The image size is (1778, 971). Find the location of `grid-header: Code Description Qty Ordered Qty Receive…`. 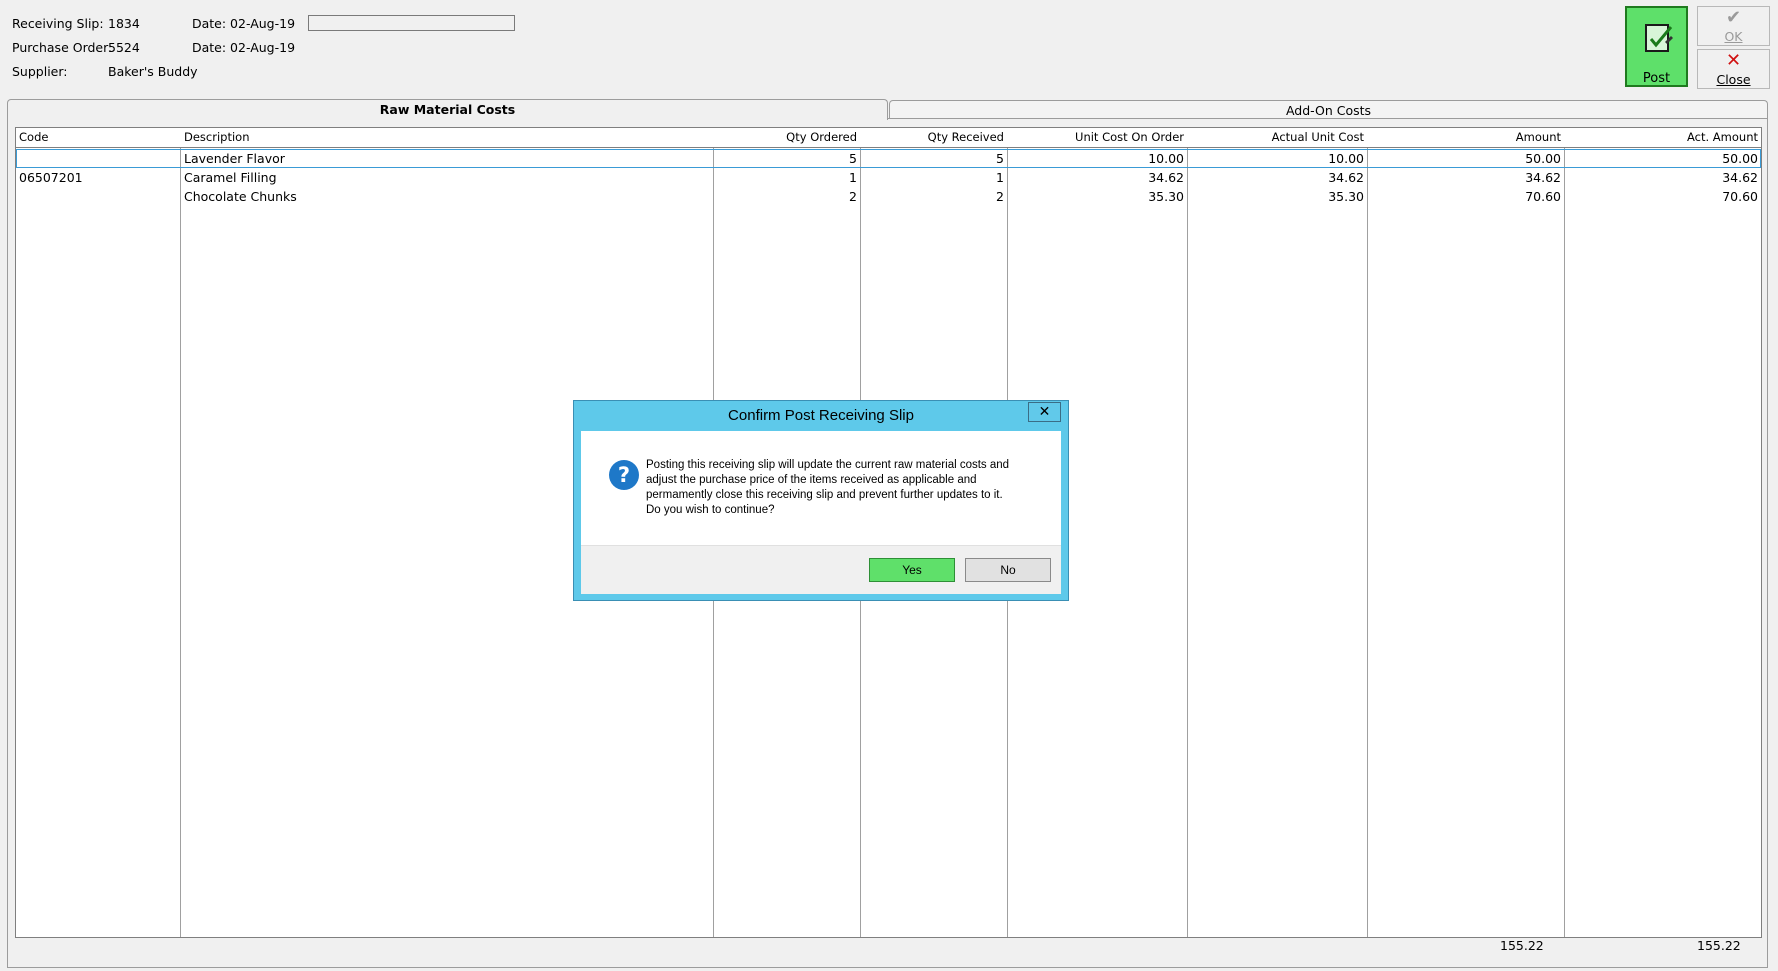

grid-header: Code Description Qty Ordered Qty Receive… is located at coordinates (888, 138).